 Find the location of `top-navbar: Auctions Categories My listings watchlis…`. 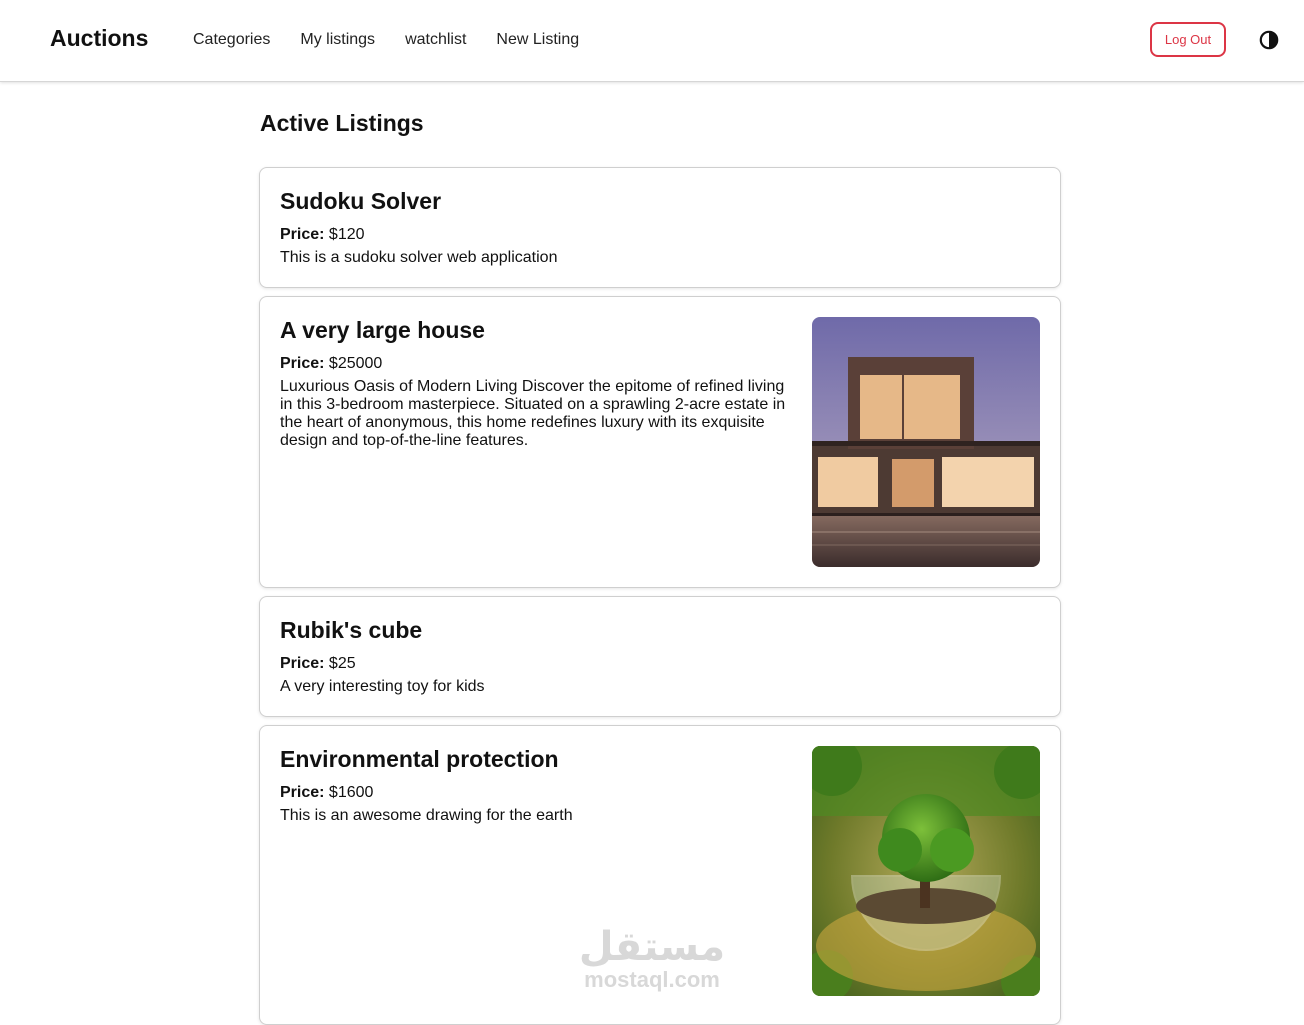

top-navbar: Auctions Categories My listings watchlis… is located at coordinates (652, 41).